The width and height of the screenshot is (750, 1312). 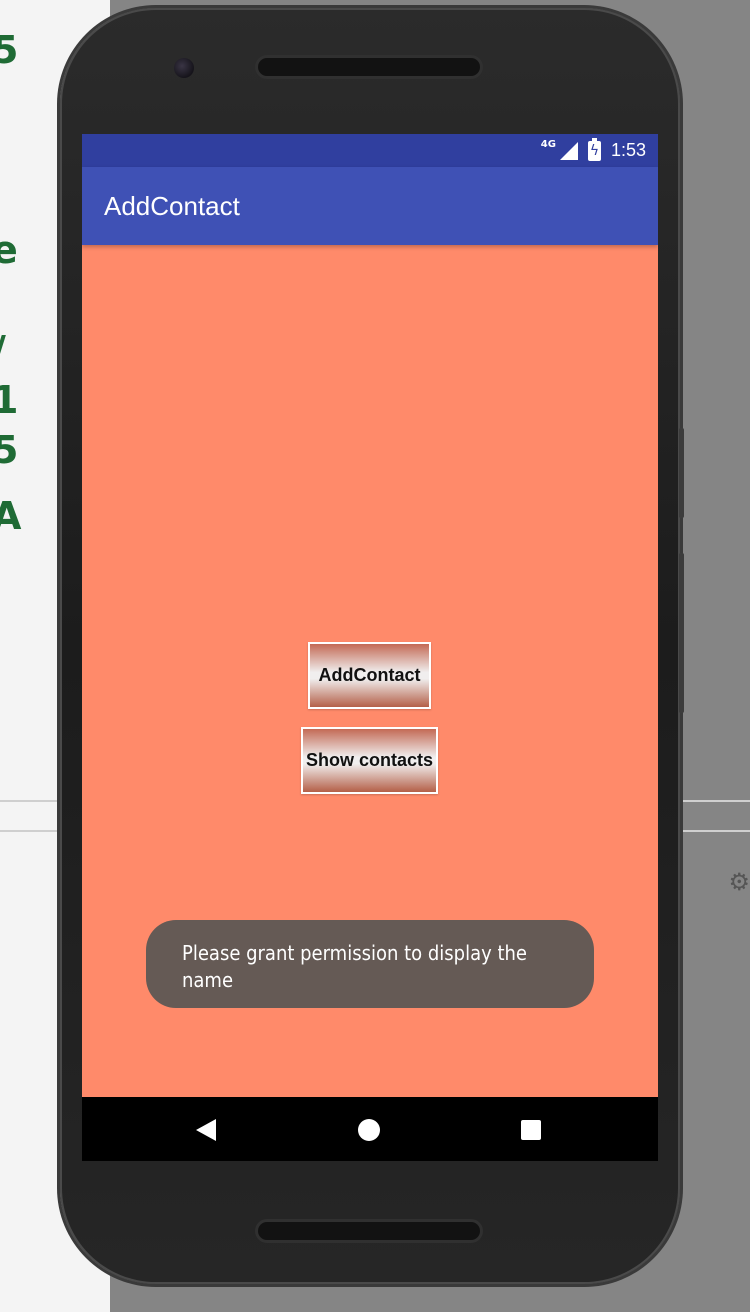 What do you see at coordinates (369, 760) in the screenshot?
I see `show-contacts-button: Show contacts` at bounding box center [369, 760].